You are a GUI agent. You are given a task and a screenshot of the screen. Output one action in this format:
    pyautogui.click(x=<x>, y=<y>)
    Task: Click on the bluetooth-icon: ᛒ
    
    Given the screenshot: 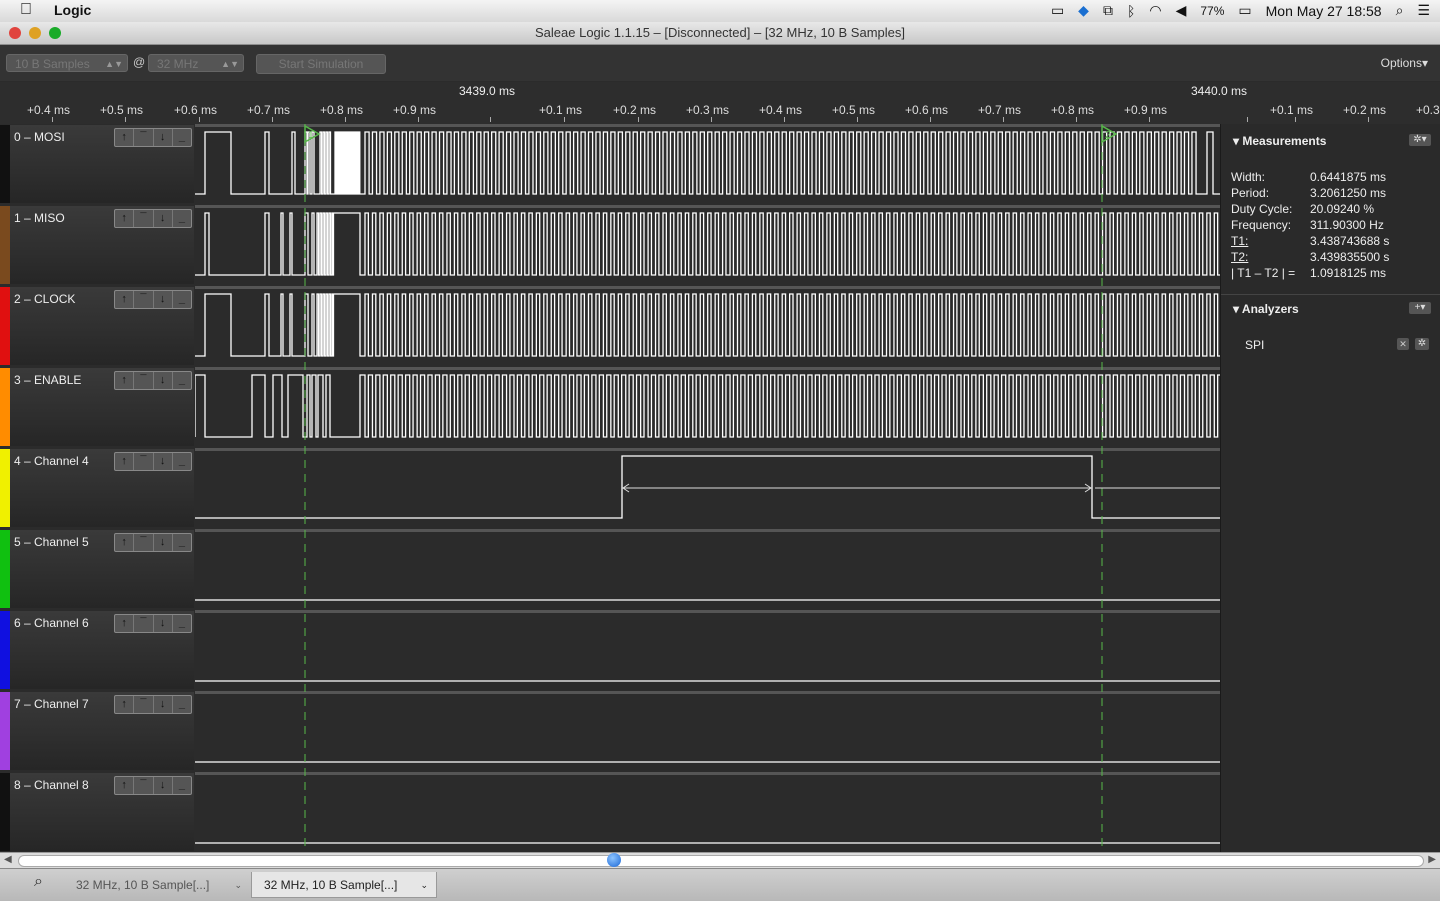 What is the action you would take?
    pyautogui.click(x=1131, y=11)
    